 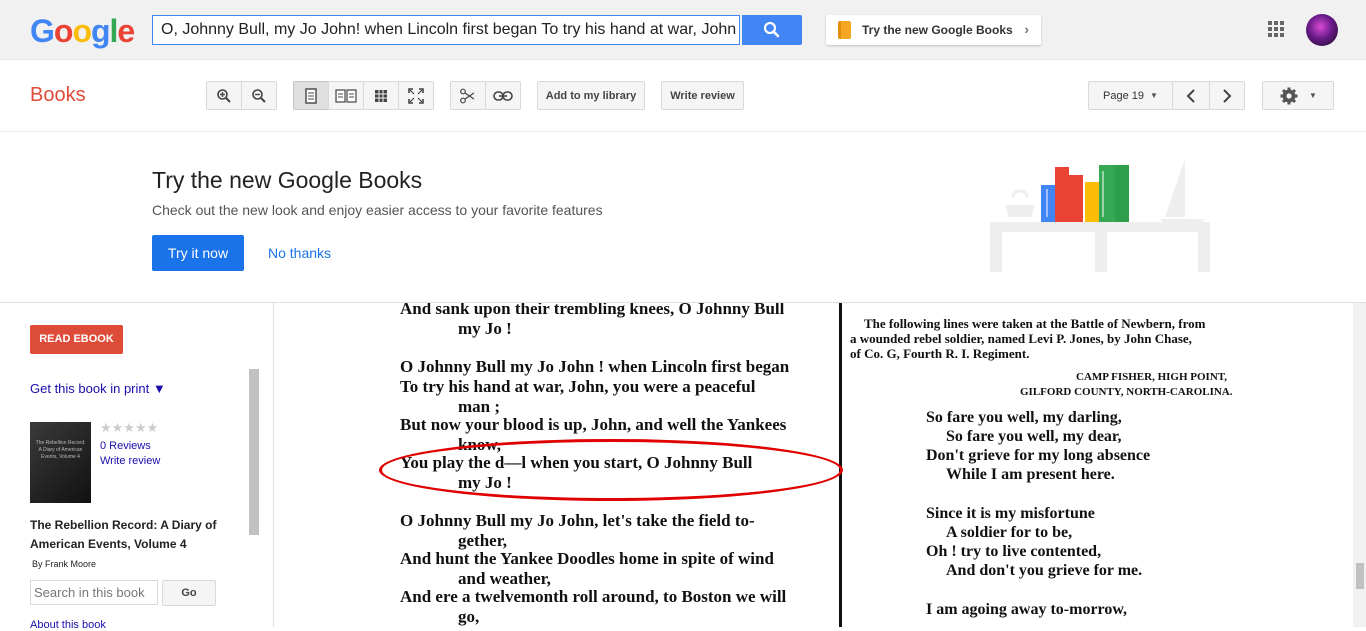 What do you see at coordinates (58, 95) in the screenshot?
I see `books-title: Books` at bounding box center [58, 95].